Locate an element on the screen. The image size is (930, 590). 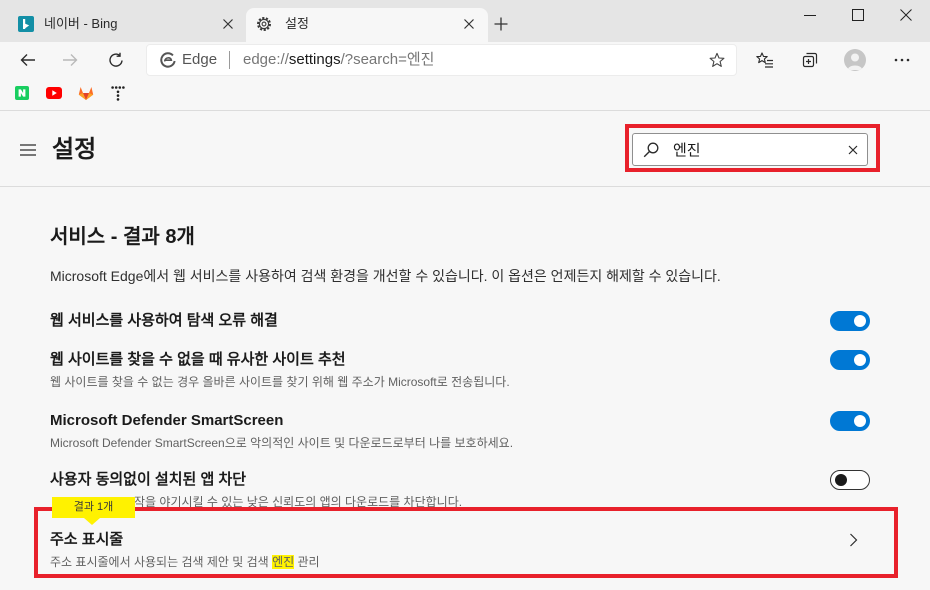
toggle-similar-sites is located at coordinates (850, 360).